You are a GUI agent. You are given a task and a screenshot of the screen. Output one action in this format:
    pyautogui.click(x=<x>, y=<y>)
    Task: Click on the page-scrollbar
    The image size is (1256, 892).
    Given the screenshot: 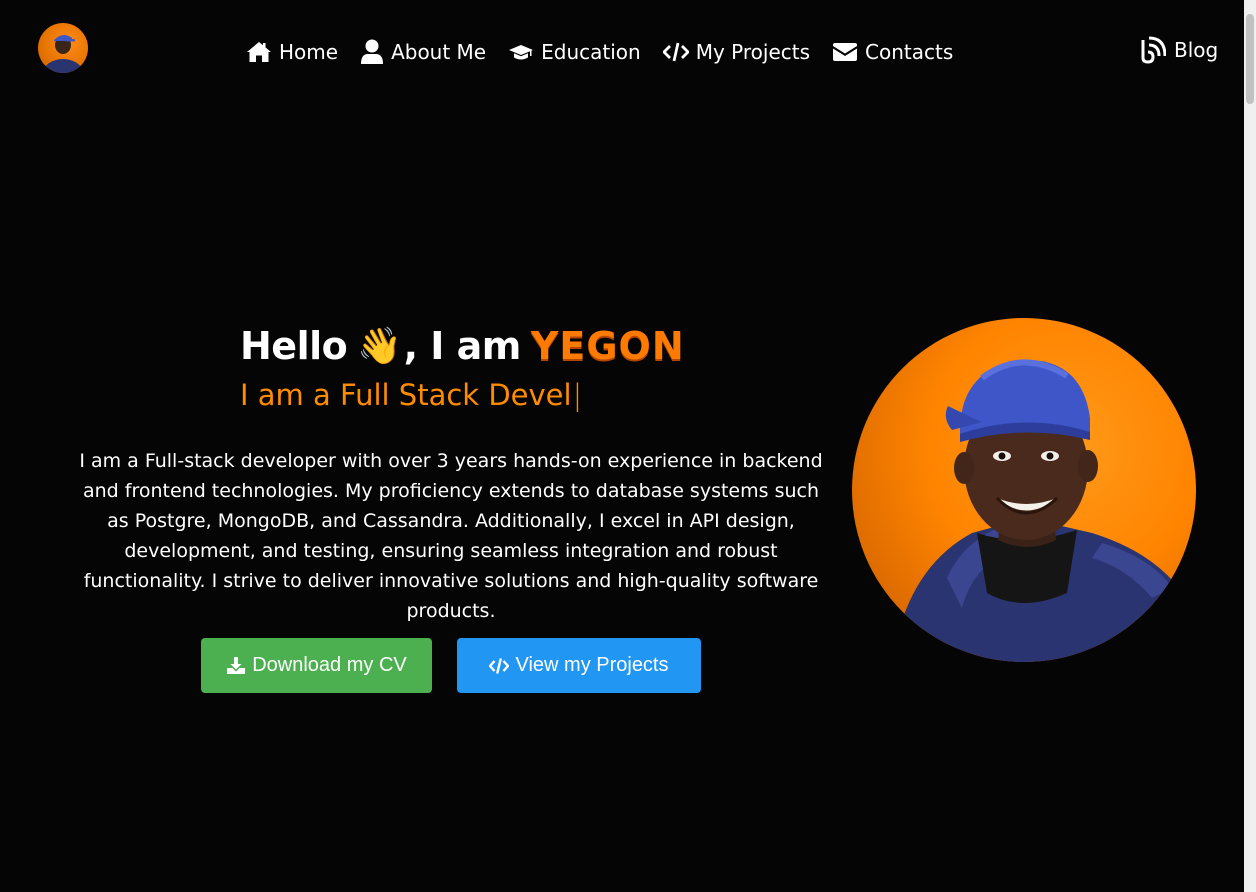 What is the action you would take?
    pyautogui.click(x=1250, y=446)
    